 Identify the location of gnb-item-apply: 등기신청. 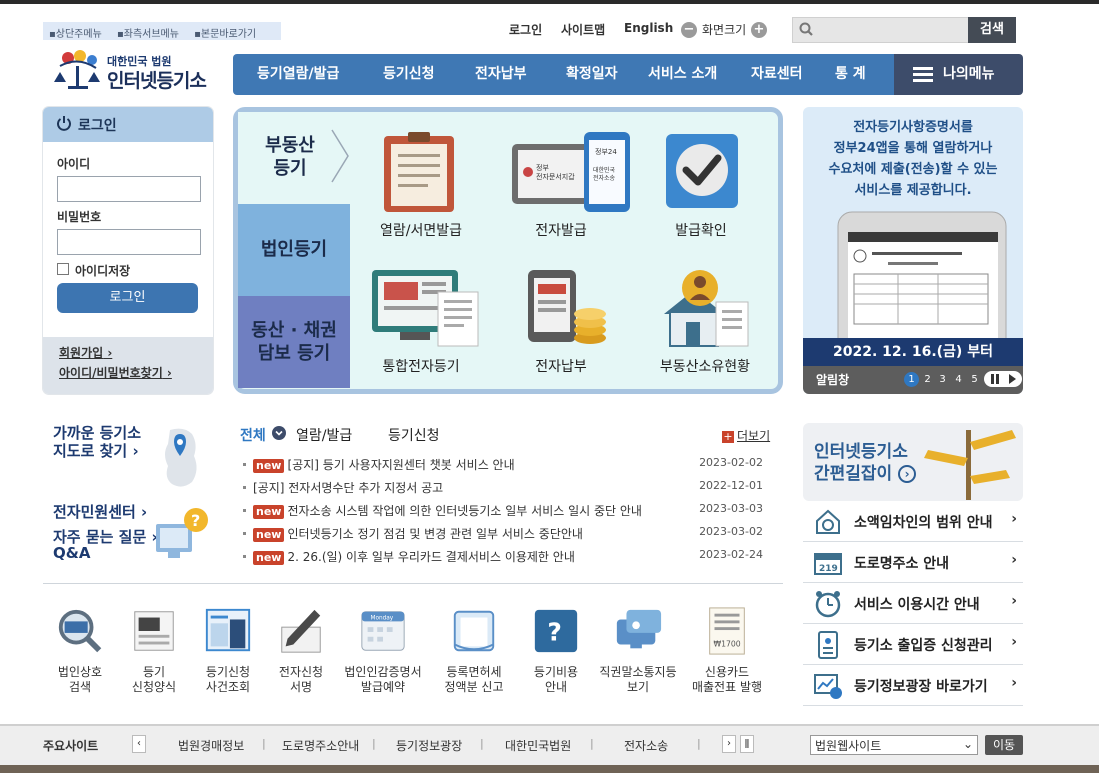
(409, 74).